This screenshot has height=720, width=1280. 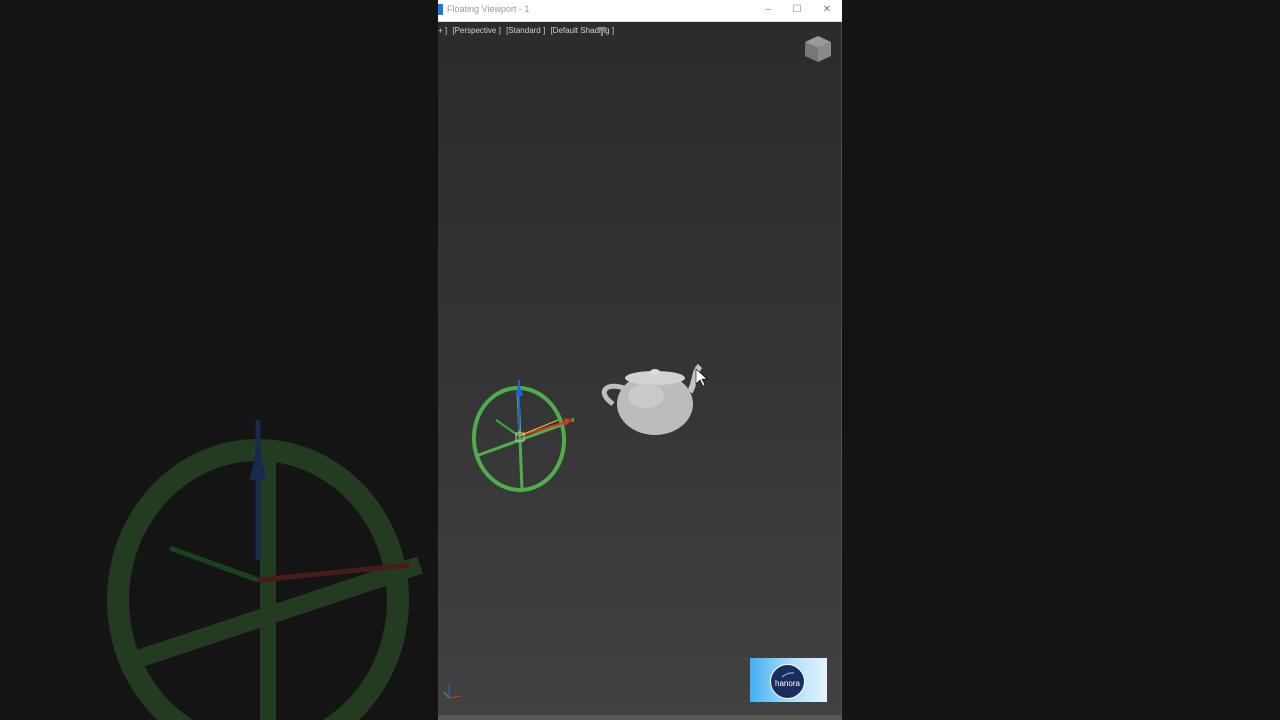 I want to click on watermark-logo: hanora, so click(x=788, y=680).